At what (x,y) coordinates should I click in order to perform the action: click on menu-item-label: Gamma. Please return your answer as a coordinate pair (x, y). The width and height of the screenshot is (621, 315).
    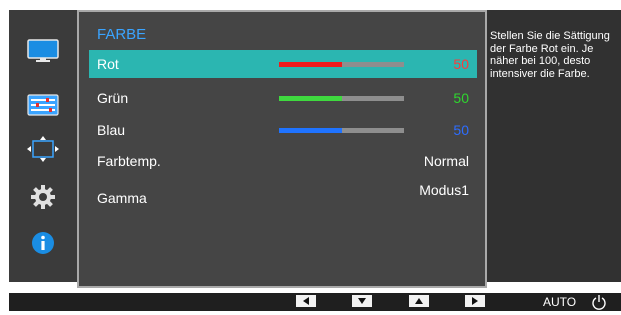
    Looking at the image, I should click on (122, 198).